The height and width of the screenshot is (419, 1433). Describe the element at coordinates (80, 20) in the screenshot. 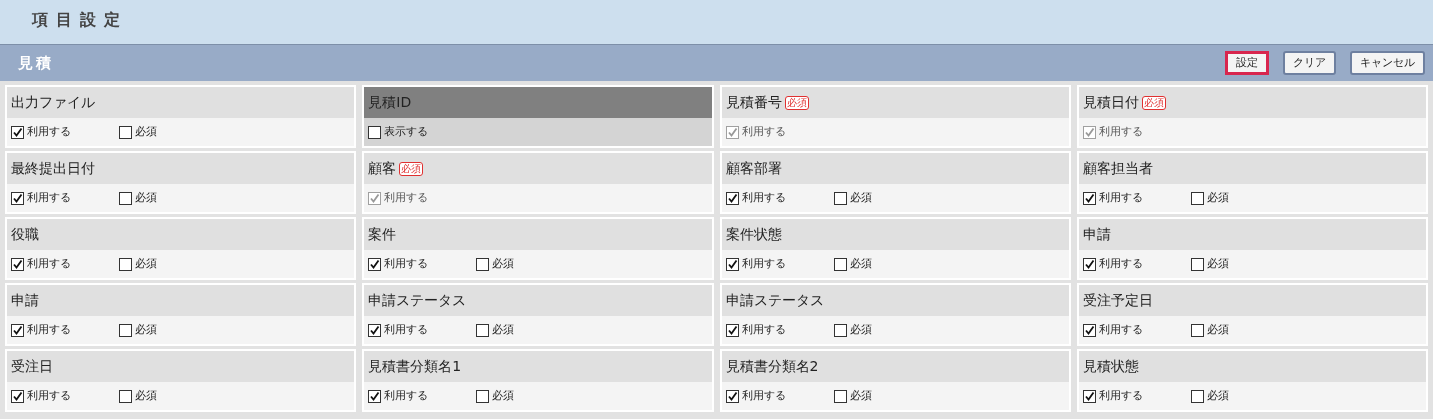

I see `page-title: 項目設定` at that location.